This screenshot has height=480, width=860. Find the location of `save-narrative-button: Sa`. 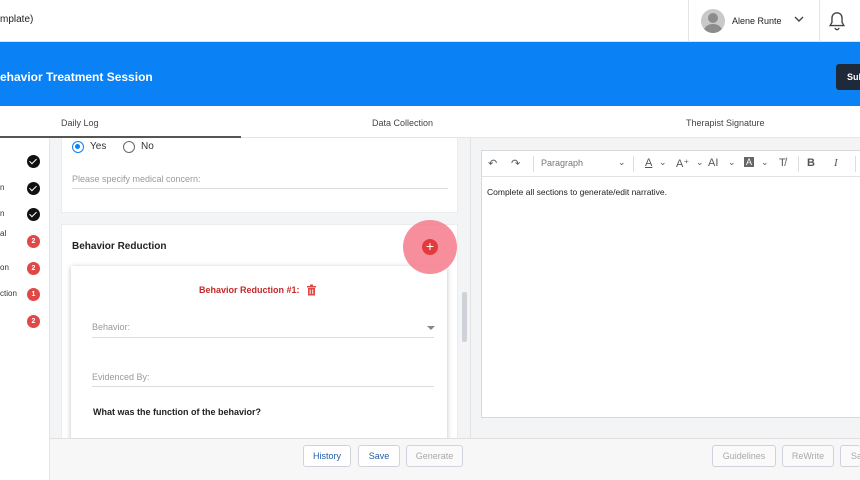

save-narrative-button: Sa is located at coordinates (850, 456).